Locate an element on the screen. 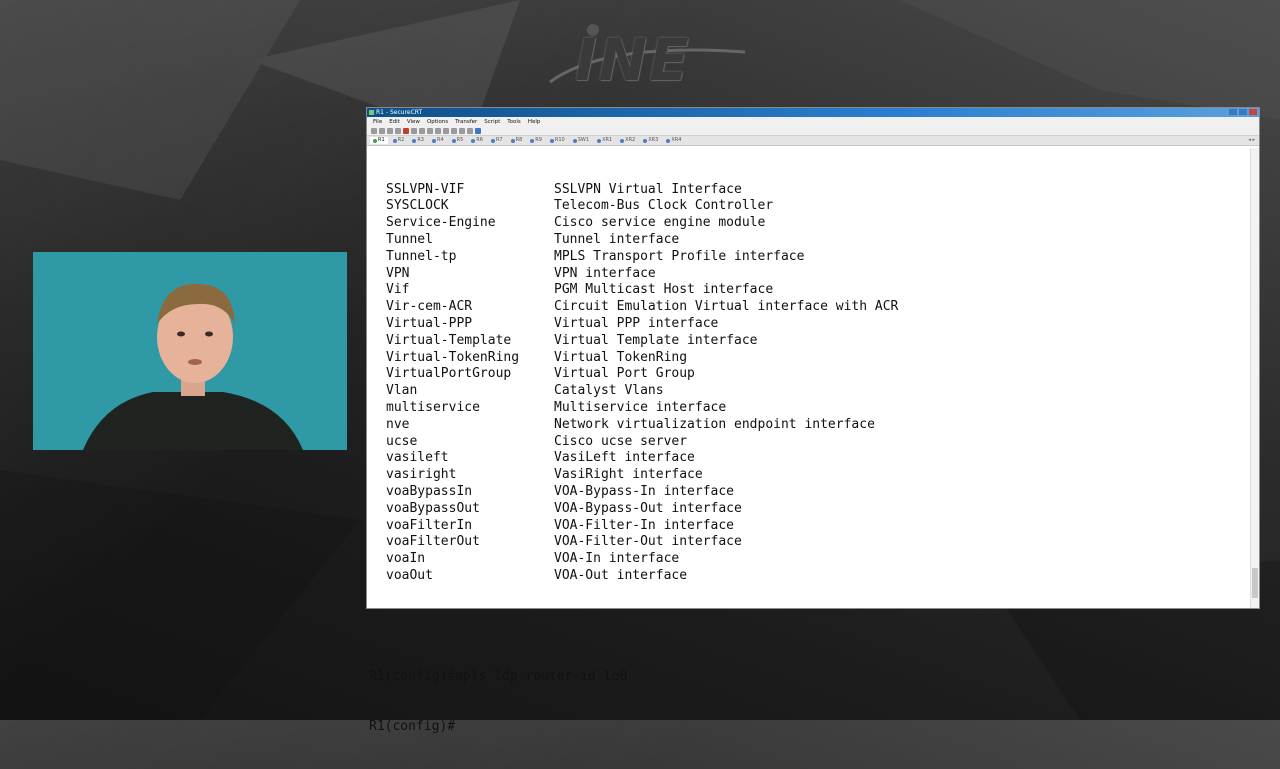 This screenshot has height=769, width=1280. interface-name: Tunnel-tp is located at coordinates (421, 256).